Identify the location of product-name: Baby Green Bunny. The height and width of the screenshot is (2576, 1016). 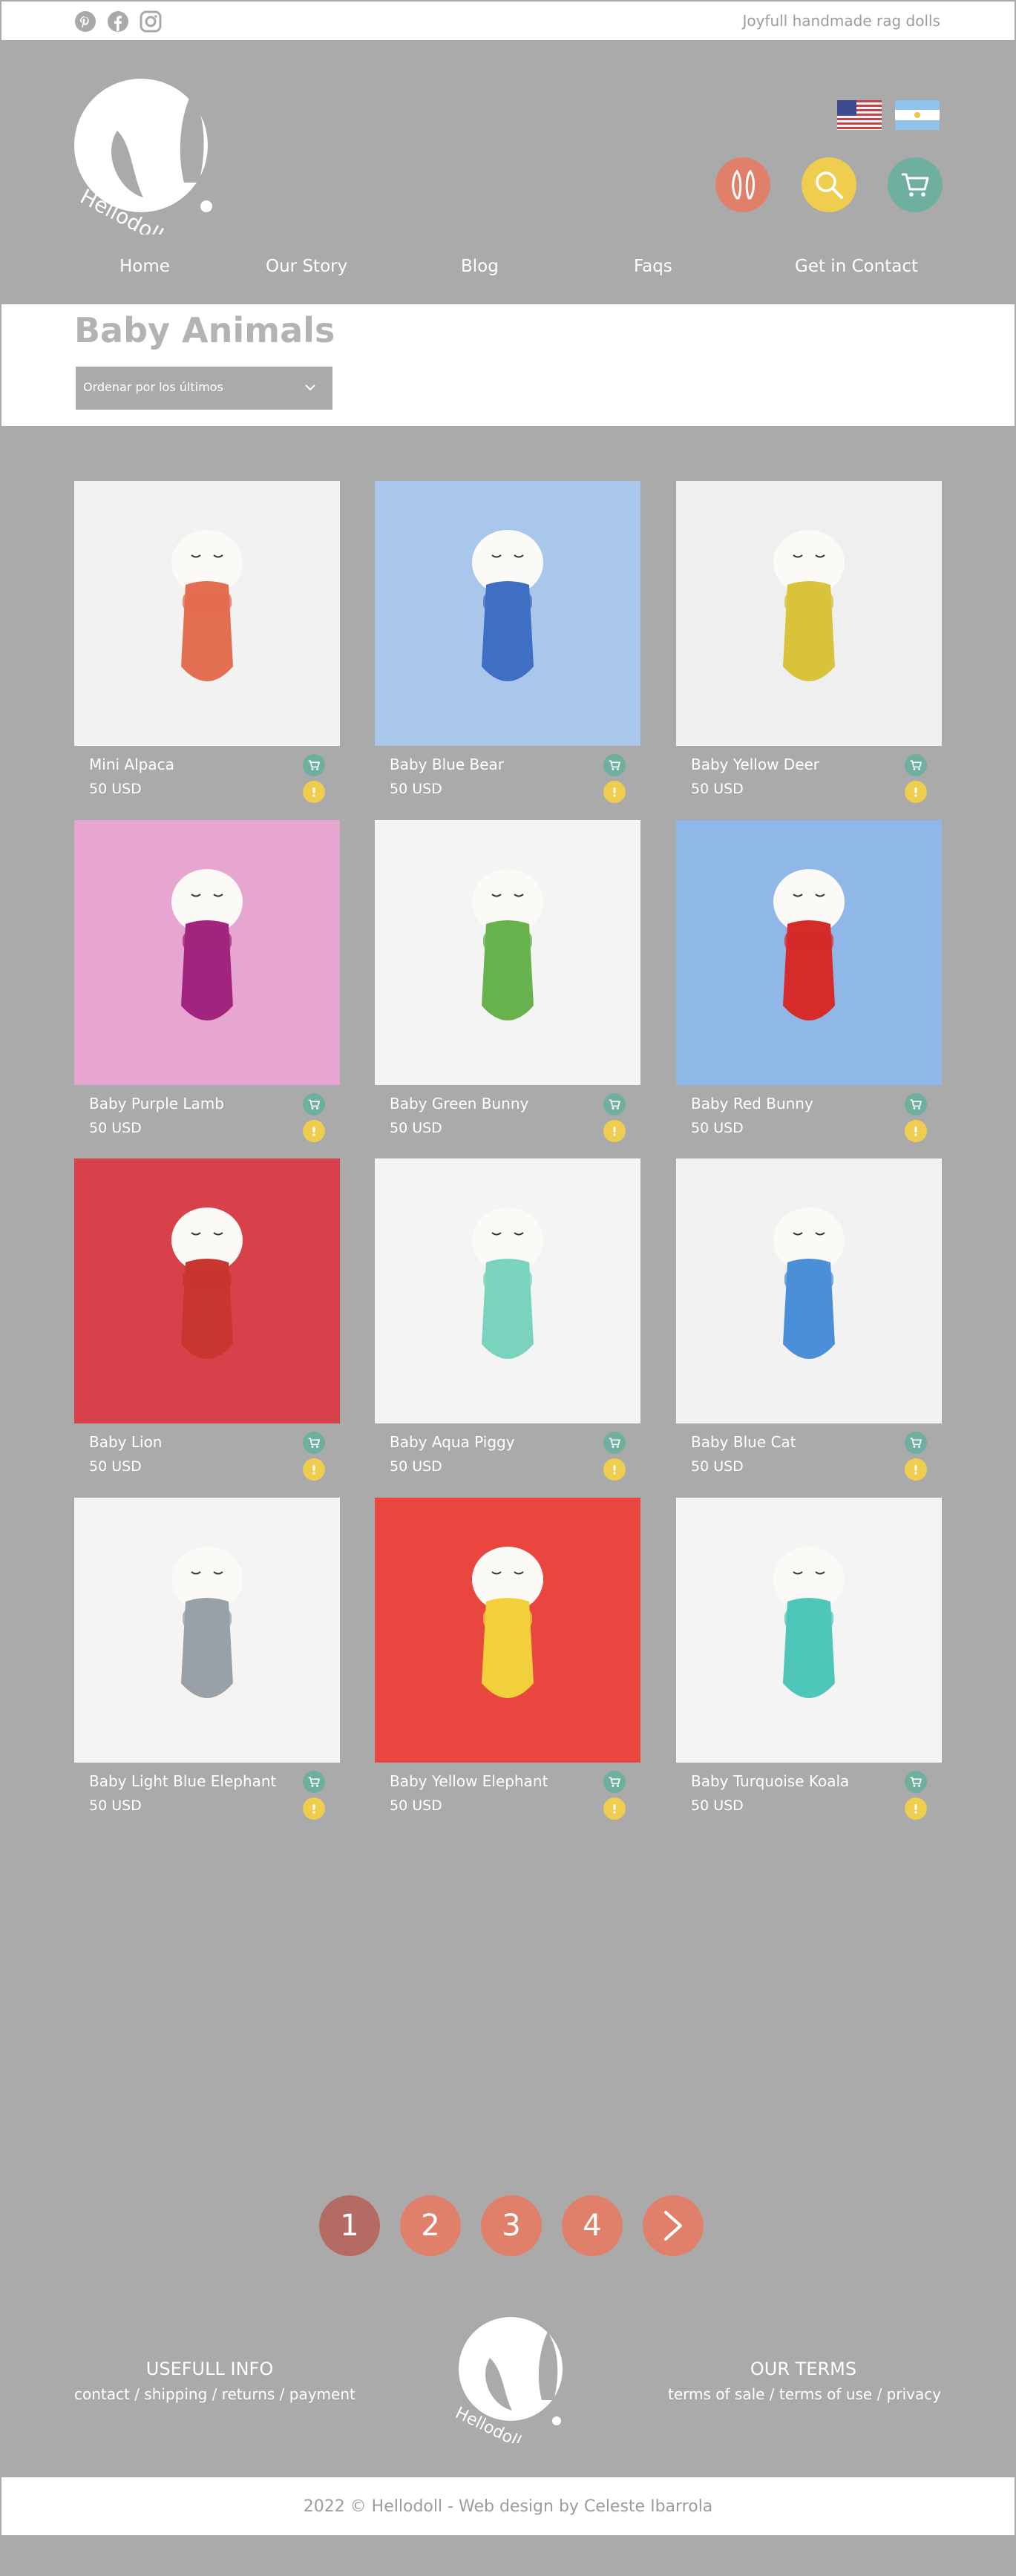
(459, 1103).